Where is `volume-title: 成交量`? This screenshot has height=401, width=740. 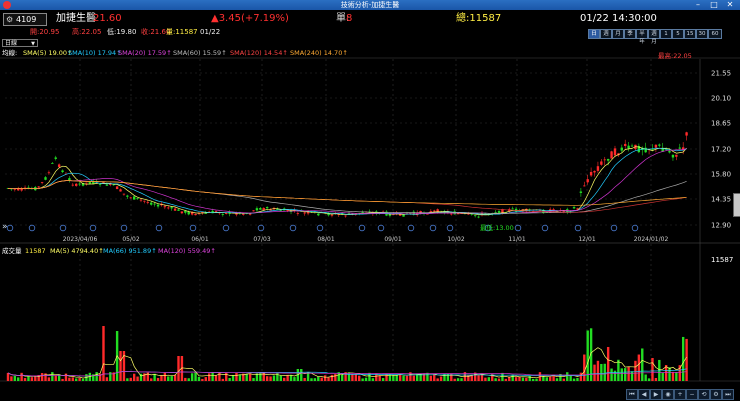
volume-title: 成交量 is located at coordinates (12, 251).